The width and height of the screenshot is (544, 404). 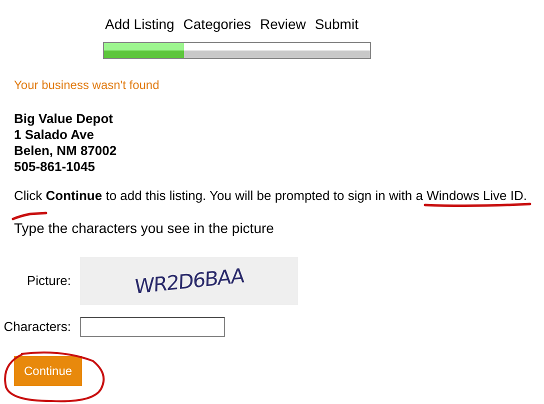 What do you see at coordinates (37, 327) in the screenshot?
I see `characters-label: Characters:` at bounding box center [37, 327].